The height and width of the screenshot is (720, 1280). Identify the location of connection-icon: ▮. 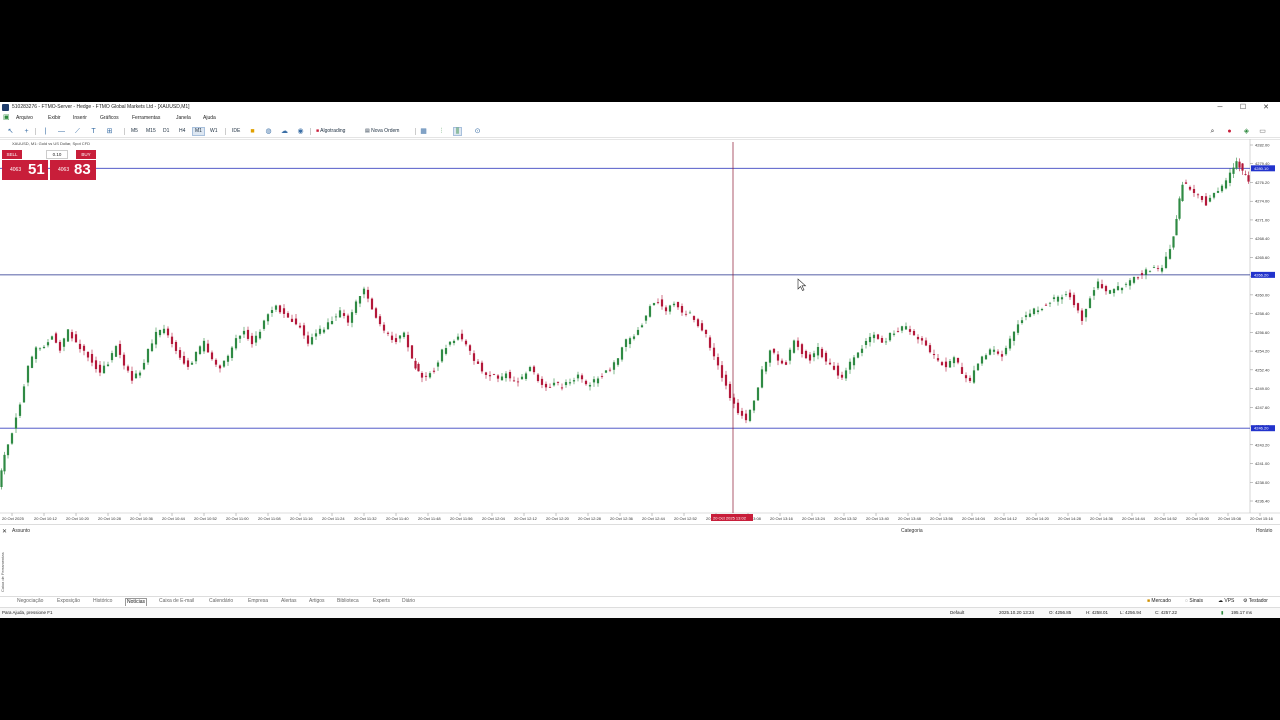
(1222, 612).